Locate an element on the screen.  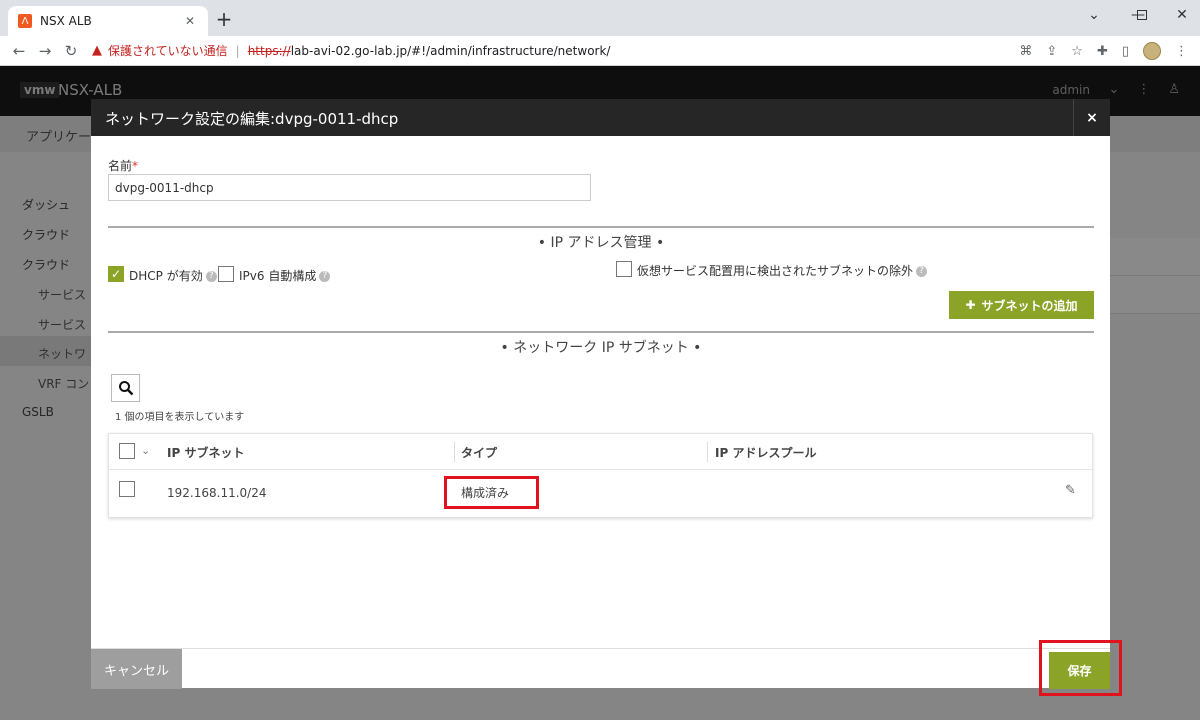
edit-pencil-icon: ✎ is located at coordinates (1070, 490).